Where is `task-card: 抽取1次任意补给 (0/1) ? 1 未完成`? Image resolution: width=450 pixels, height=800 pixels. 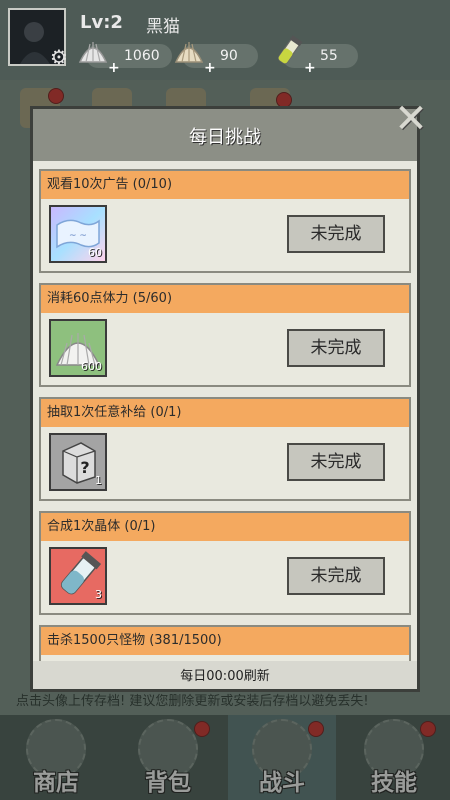 task-card: 抽取1次任意补给 (0/1) ? 1 未完成 is located at coordinates (225, 449).